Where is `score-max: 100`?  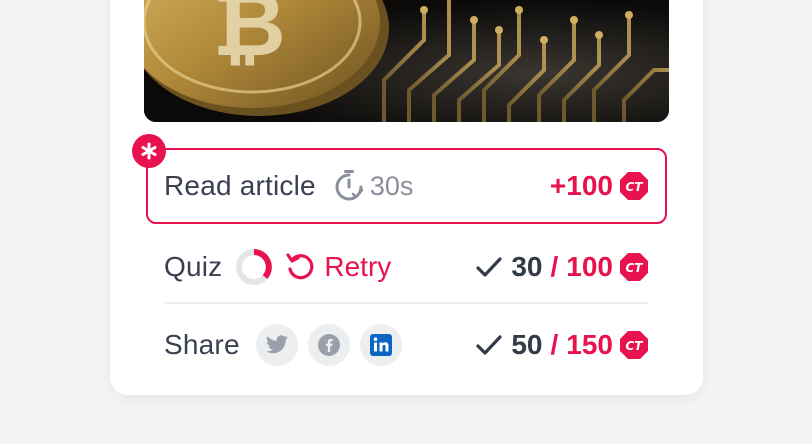
score-max: 100 is located at coordinates (589, 266).